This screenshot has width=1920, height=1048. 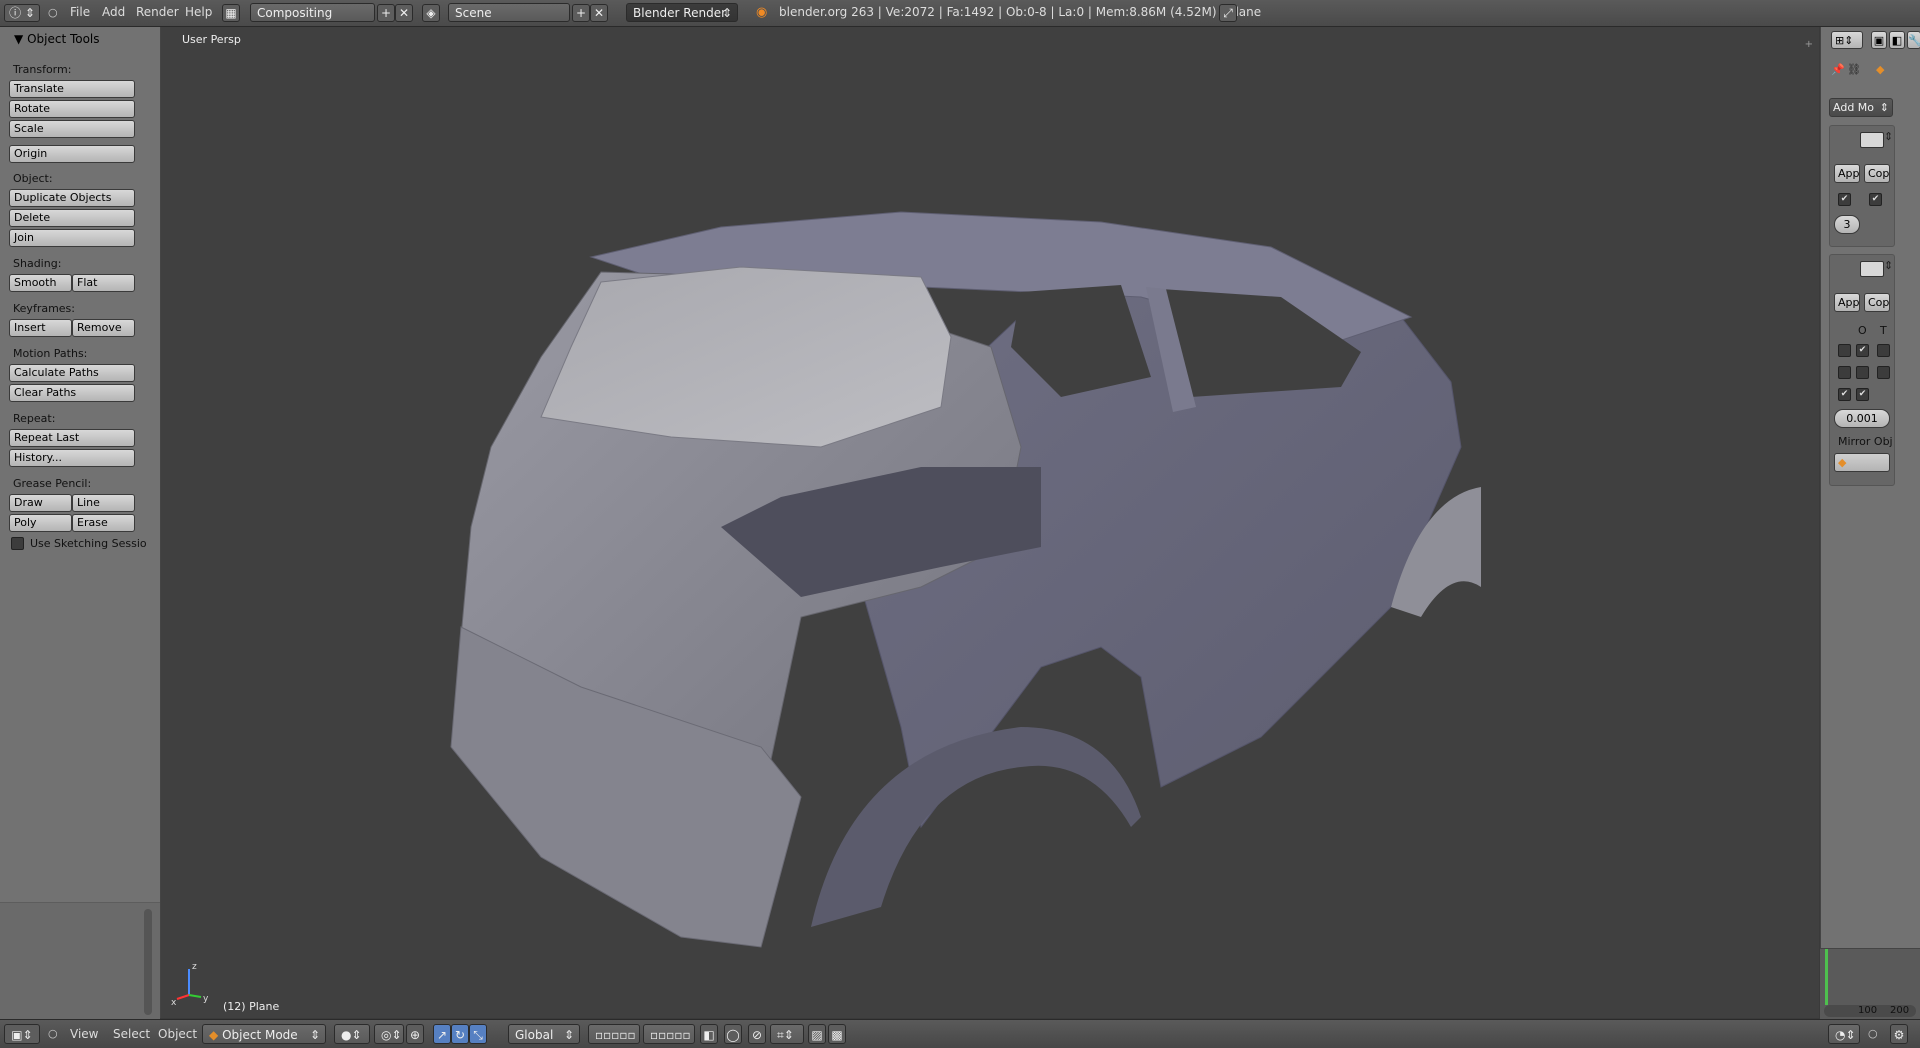 What do you see at coordinates (1872, 269) in the screenshot?
I see `modifier-2-icon` at bounding box center [1872, 269].